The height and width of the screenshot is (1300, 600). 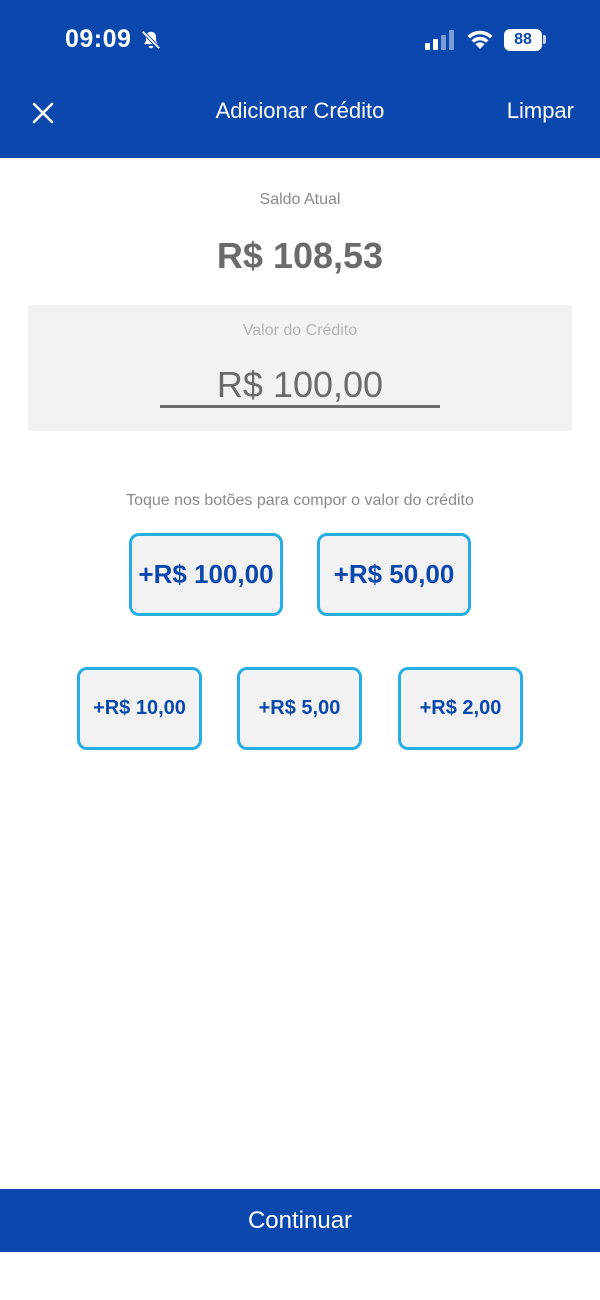 I want to click on bell-slash-icon, so click(x=151, y=40).